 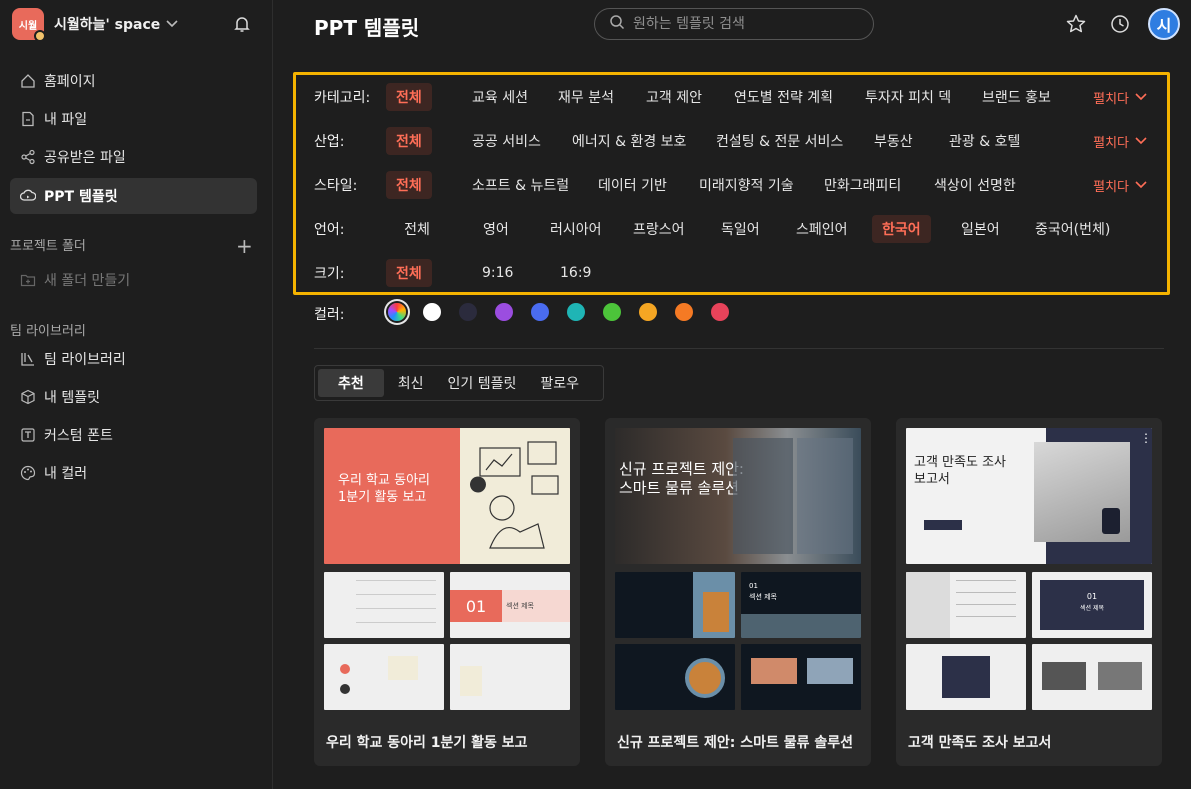 What do you see at coordinates (506, 141) in the screenshot?
I see `industry-chip: 공공 서비스` at bounding box center [506, 141].